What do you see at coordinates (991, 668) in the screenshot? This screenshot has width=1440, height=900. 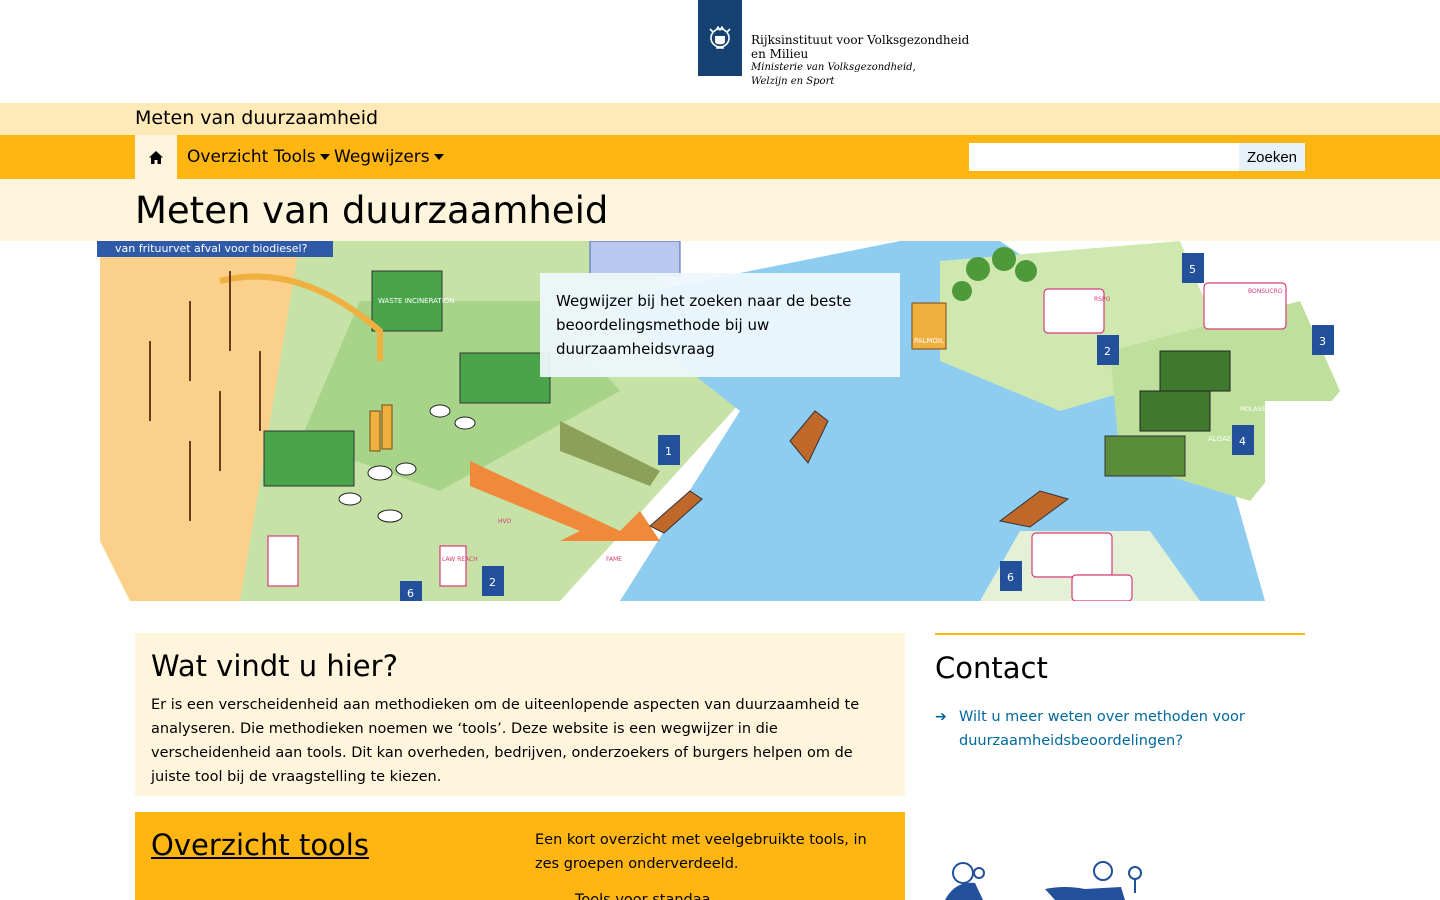 I see `contact-heading: Contact` at bounding box center [991, 668].